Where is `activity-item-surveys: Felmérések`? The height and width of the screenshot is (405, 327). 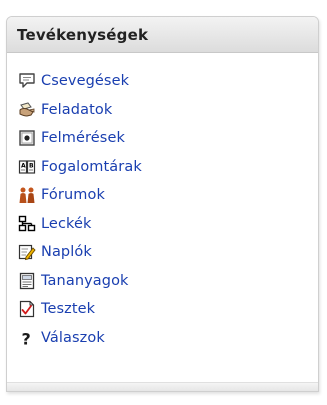 activity-item-surveys: Felmérések is located at coordinates (168, 138).